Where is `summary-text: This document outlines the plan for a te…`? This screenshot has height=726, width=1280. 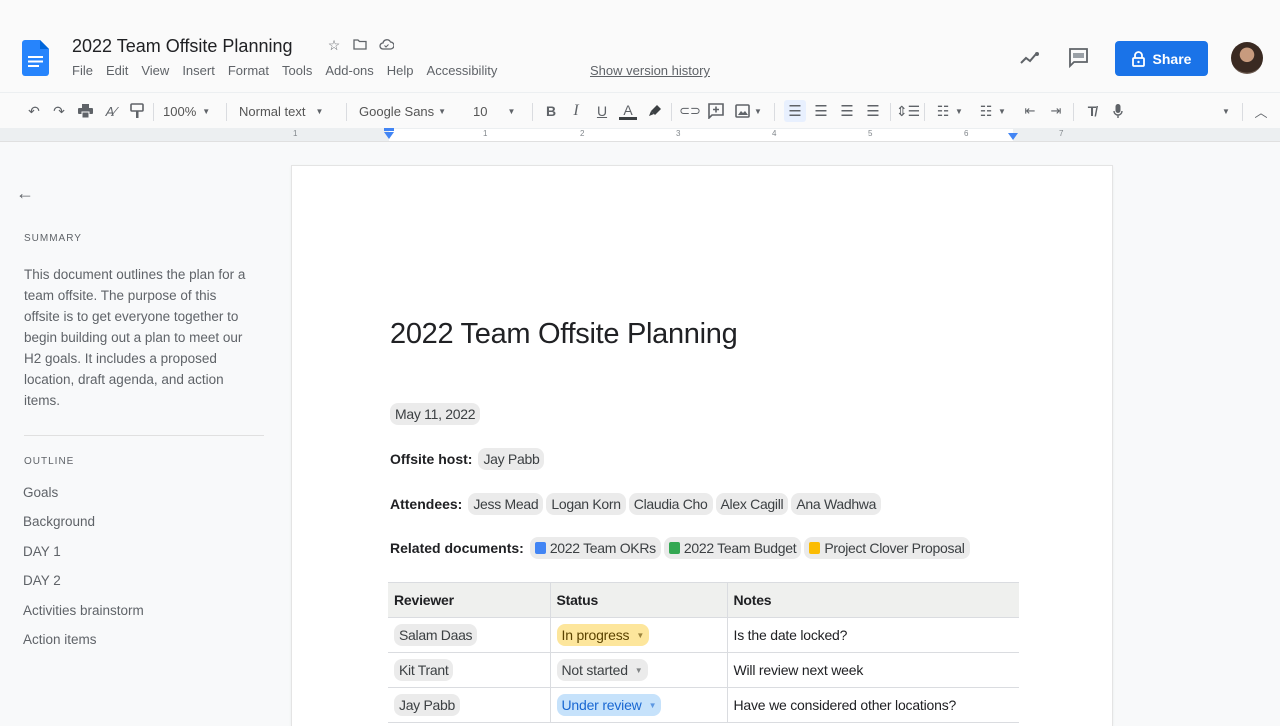 summary-text: This document outlines the plan for a te… is located at coordinates (139, 337).